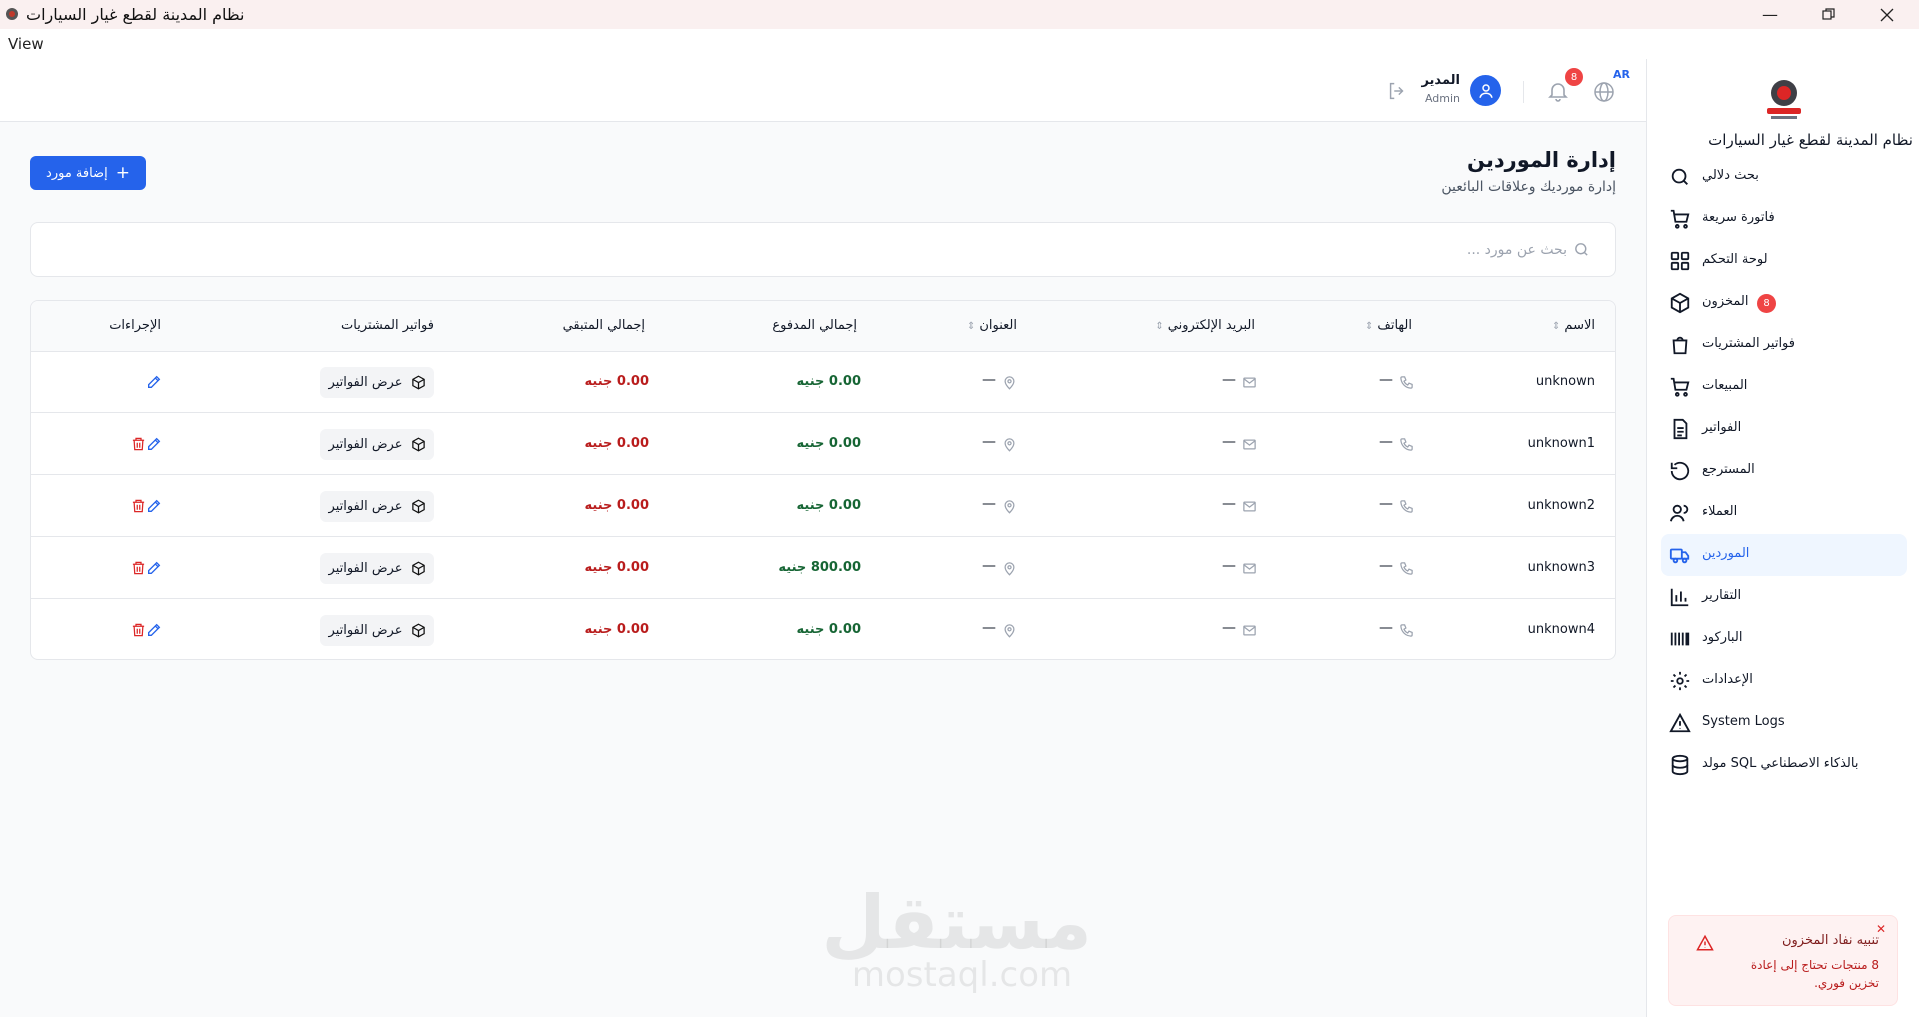  I want to click on sidebar-item-purchase-invoices: فواتير المشتريات, so click(1784, 345).